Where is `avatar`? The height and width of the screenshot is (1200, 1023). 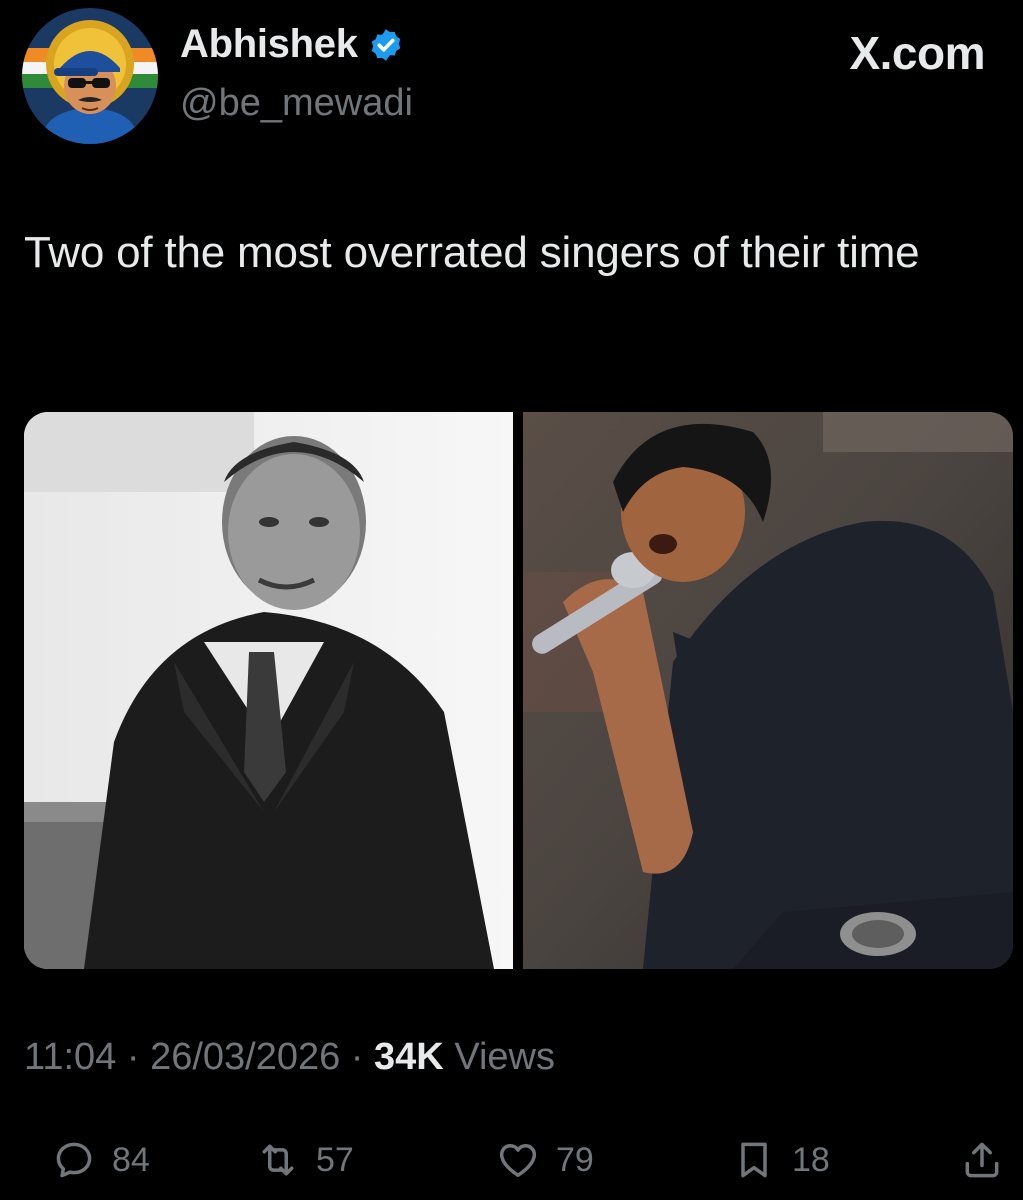 avatar is located at coordinates (90, 76).